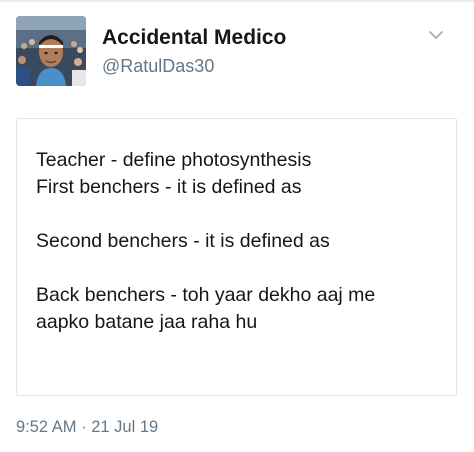 Image resolution: width=474 pixels, height=452 pixels. Describe the element at coordinates (183, 241) in the screenshot. I see `tweet-line: Second benchers - it is defined as` at that location.